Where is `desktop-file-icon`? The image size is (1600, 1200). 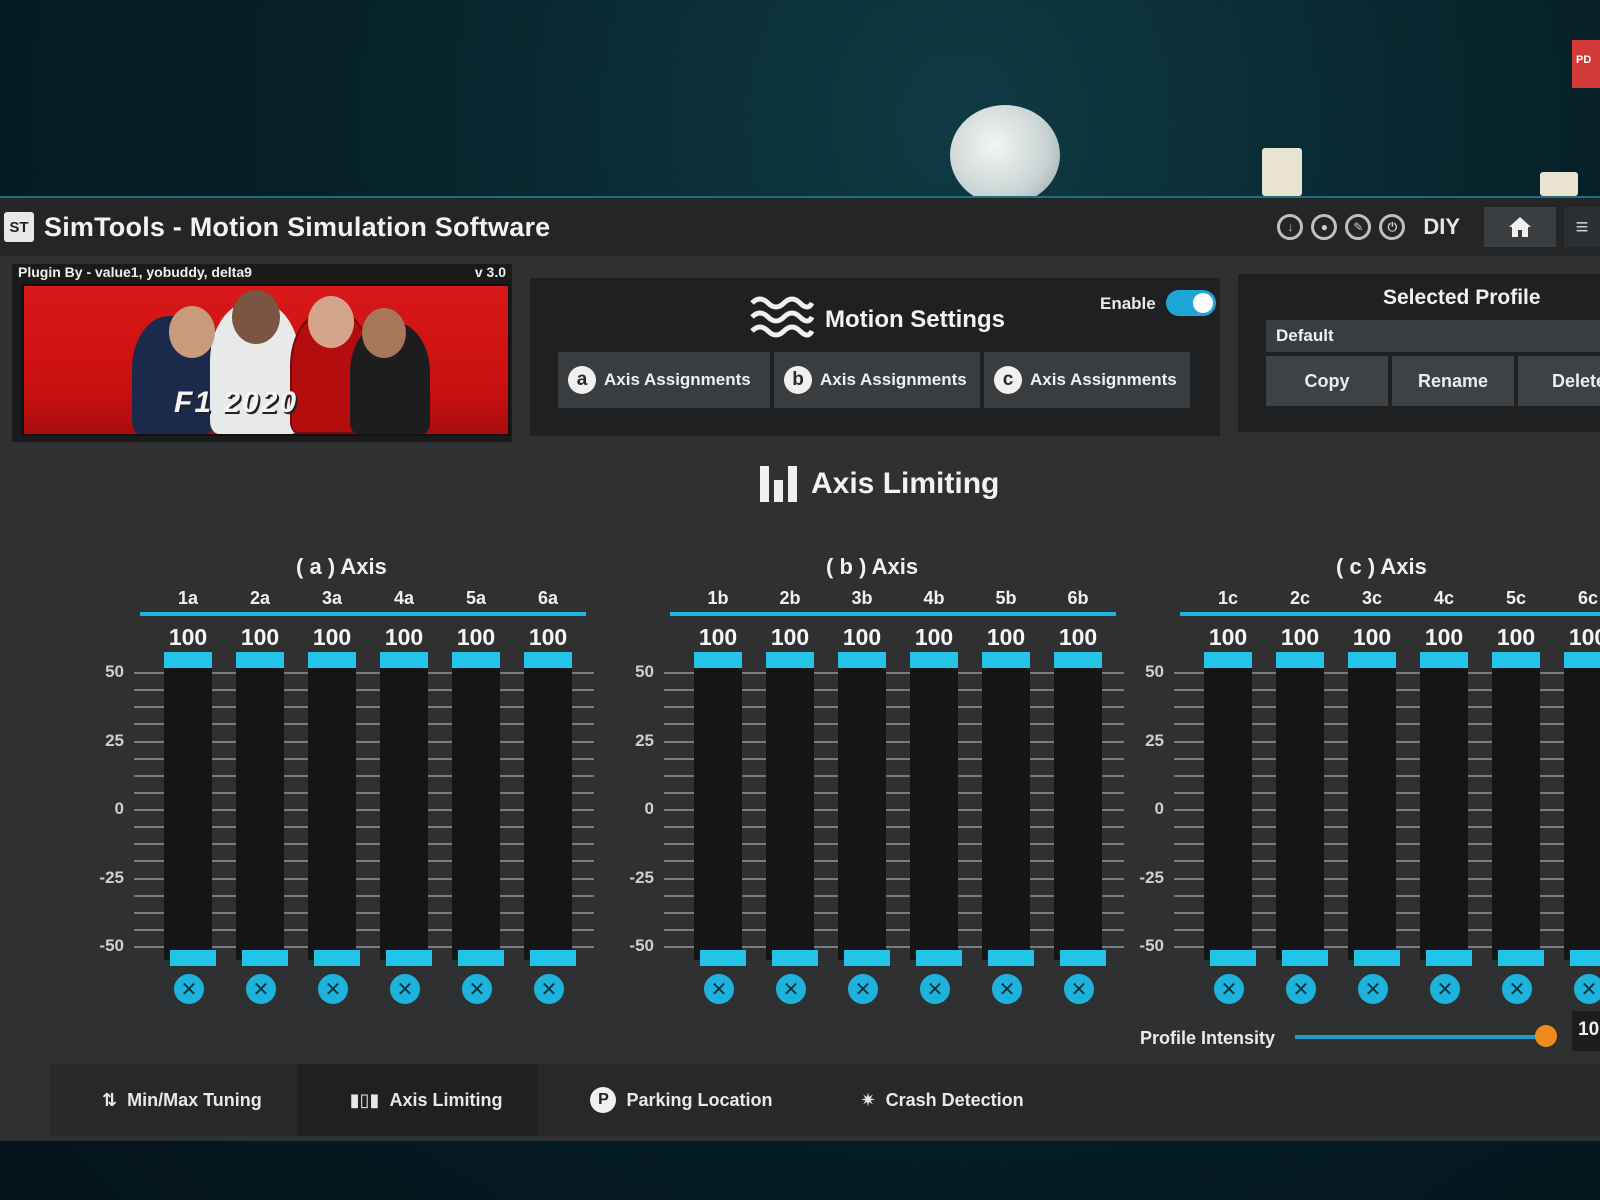
desktop-file-icon is located at coordinates (1282, 172).